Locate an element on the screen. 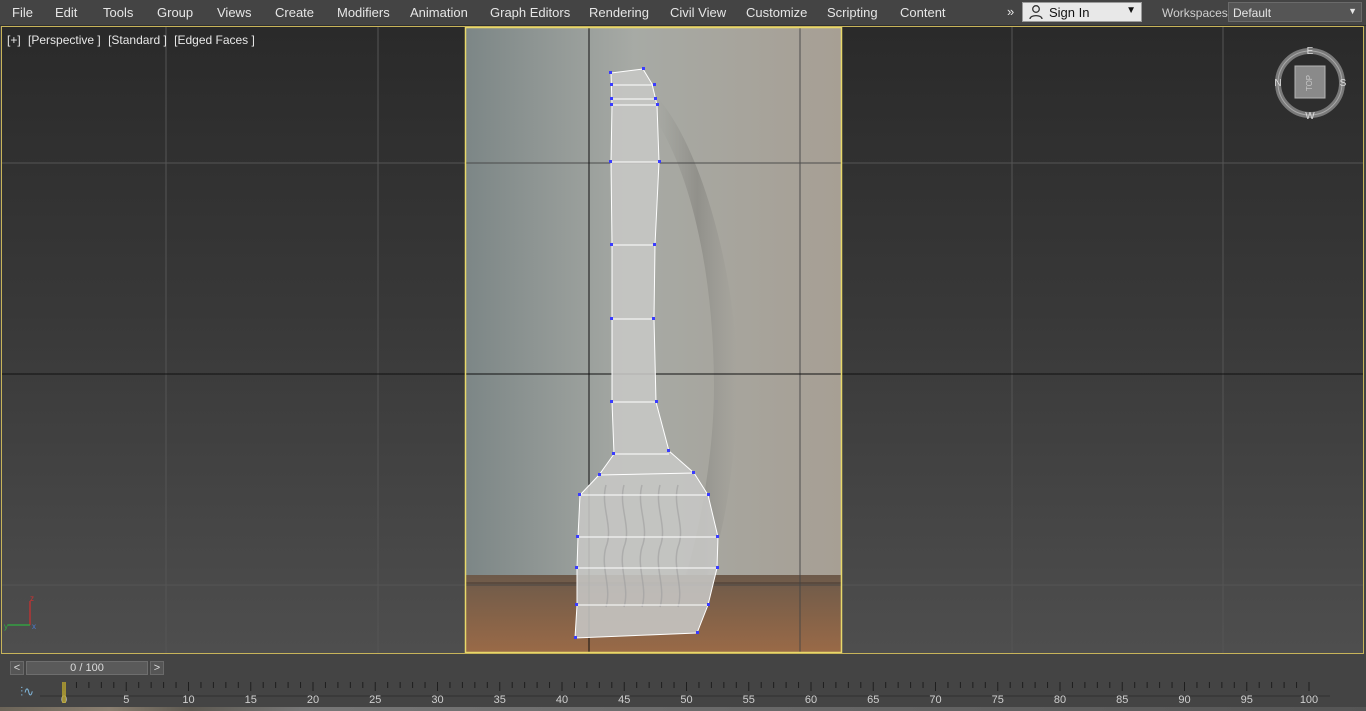 This screenshot has height=711, width=1366. menu-edit: Edit is located at coordinates (66, 12).